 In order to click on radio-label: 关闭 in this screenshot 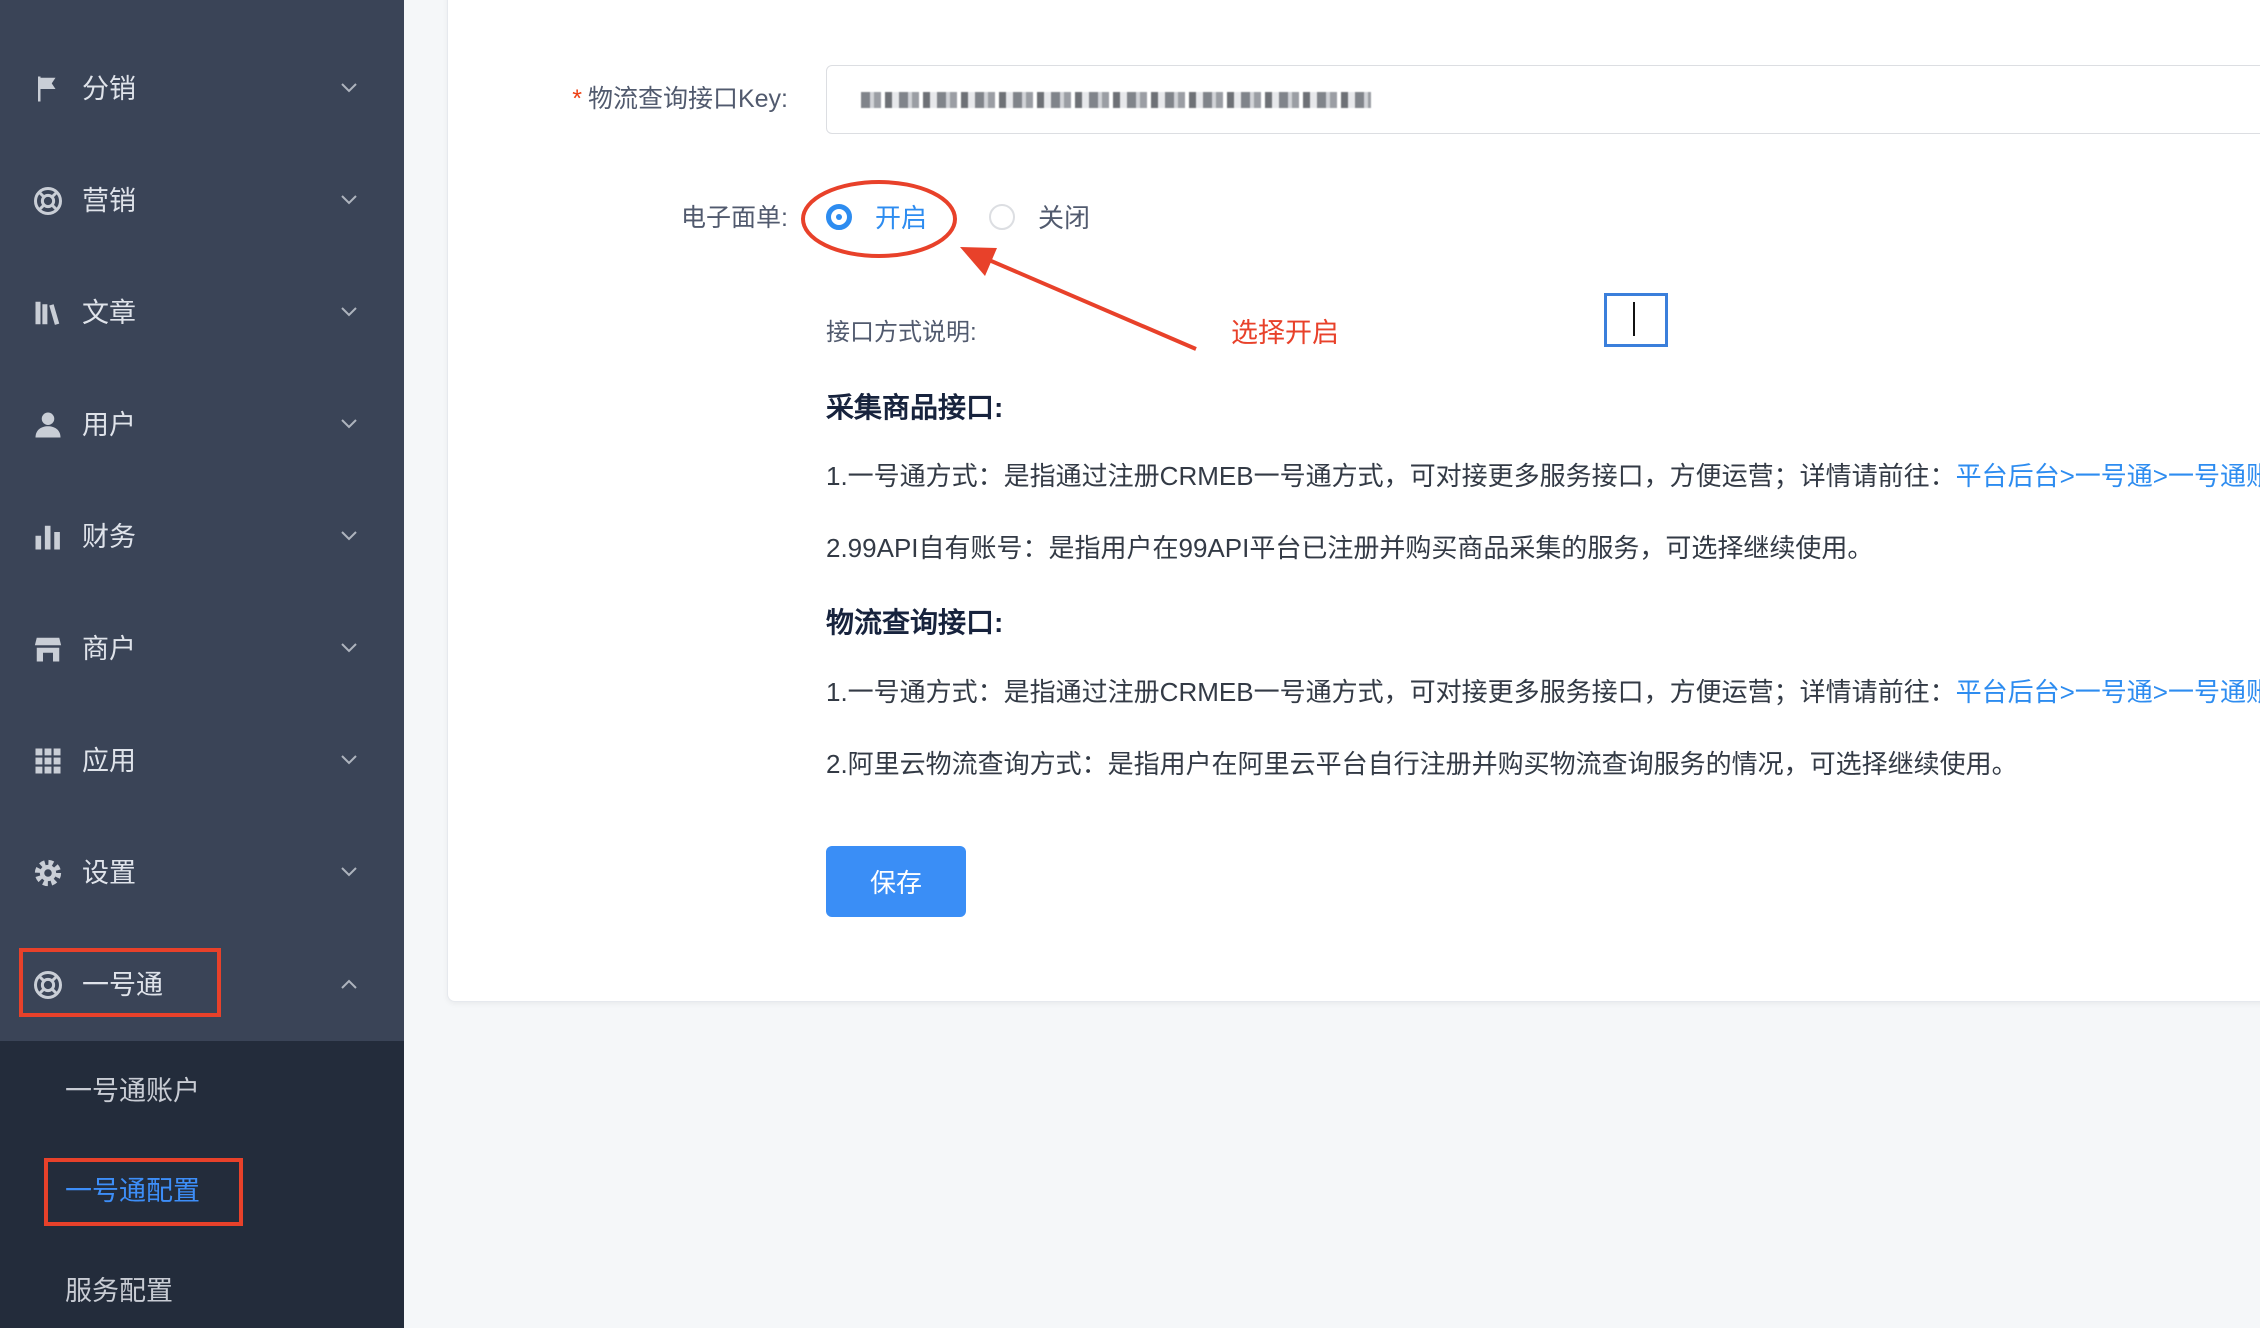, I will do `click(1064, 218)`.